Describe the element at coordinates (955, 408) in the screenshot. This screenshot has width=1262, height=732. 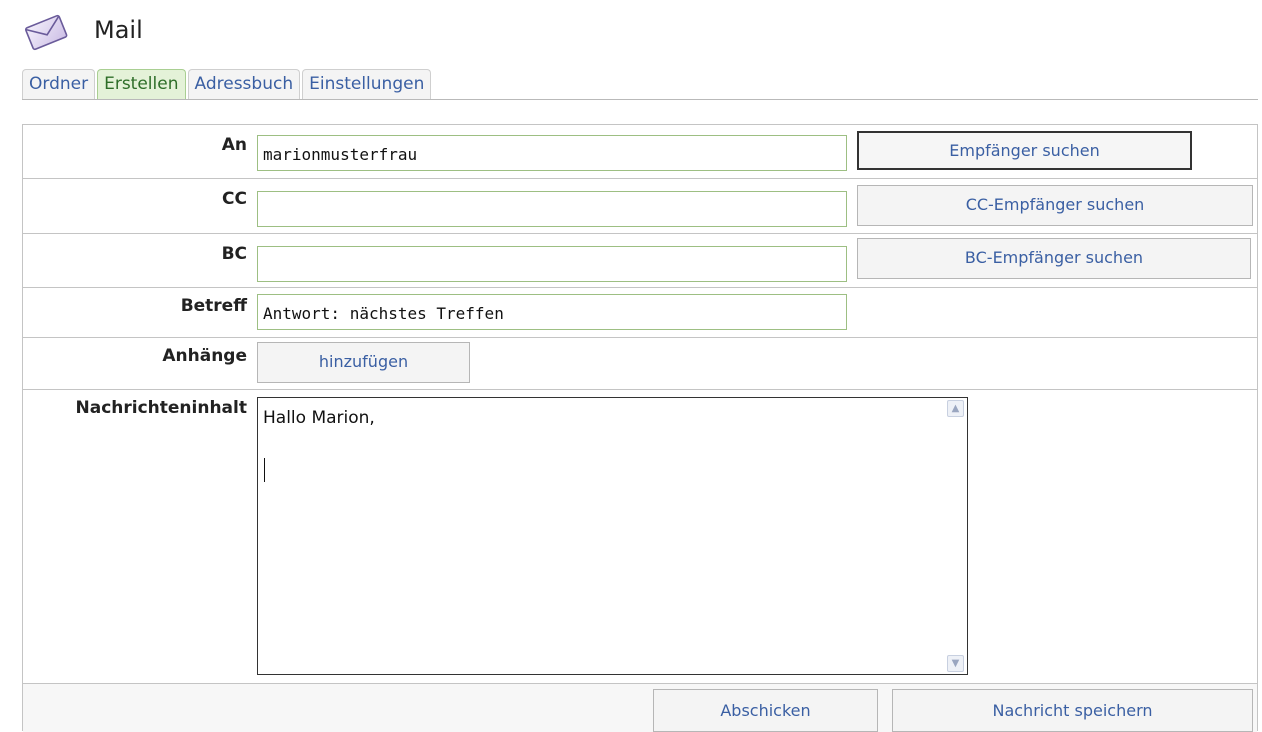
I see `scroll-up-arrow-icon: ▲` at that location.